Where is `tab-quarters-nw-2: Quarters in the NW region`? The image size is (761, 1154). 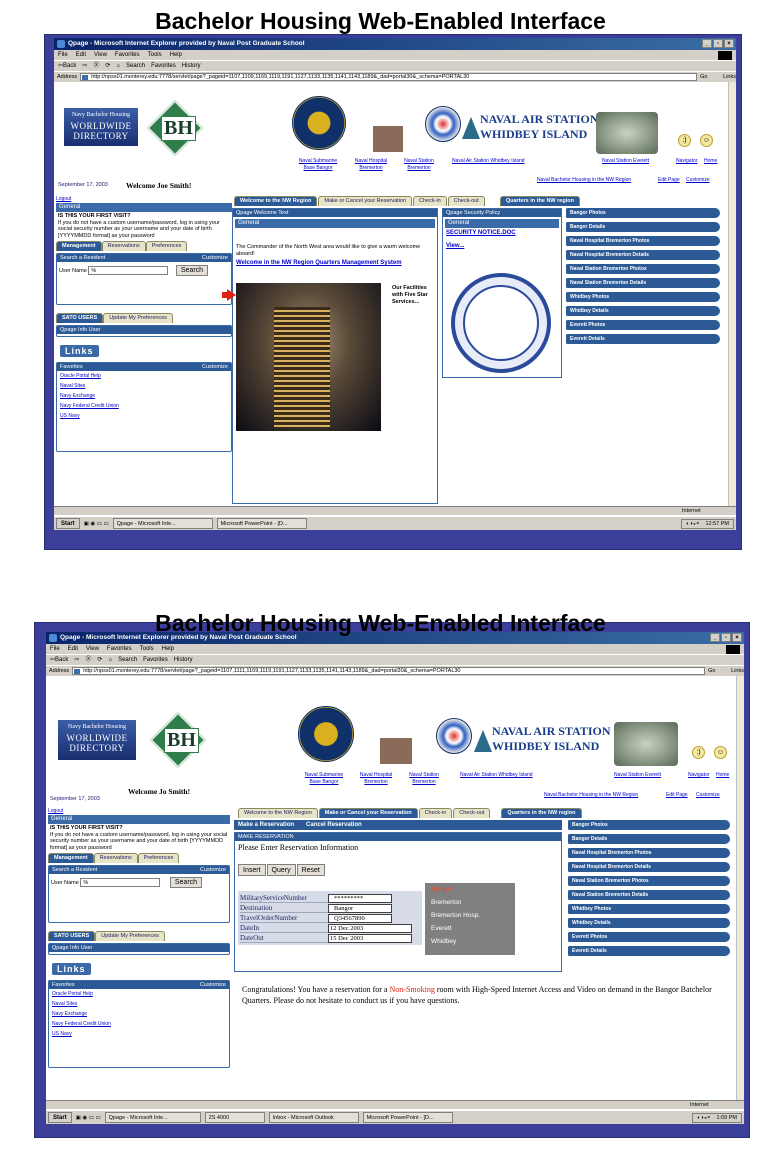
tab-quarters-nw-2: Quarters in the NW region is located at coordinates (541, 813).